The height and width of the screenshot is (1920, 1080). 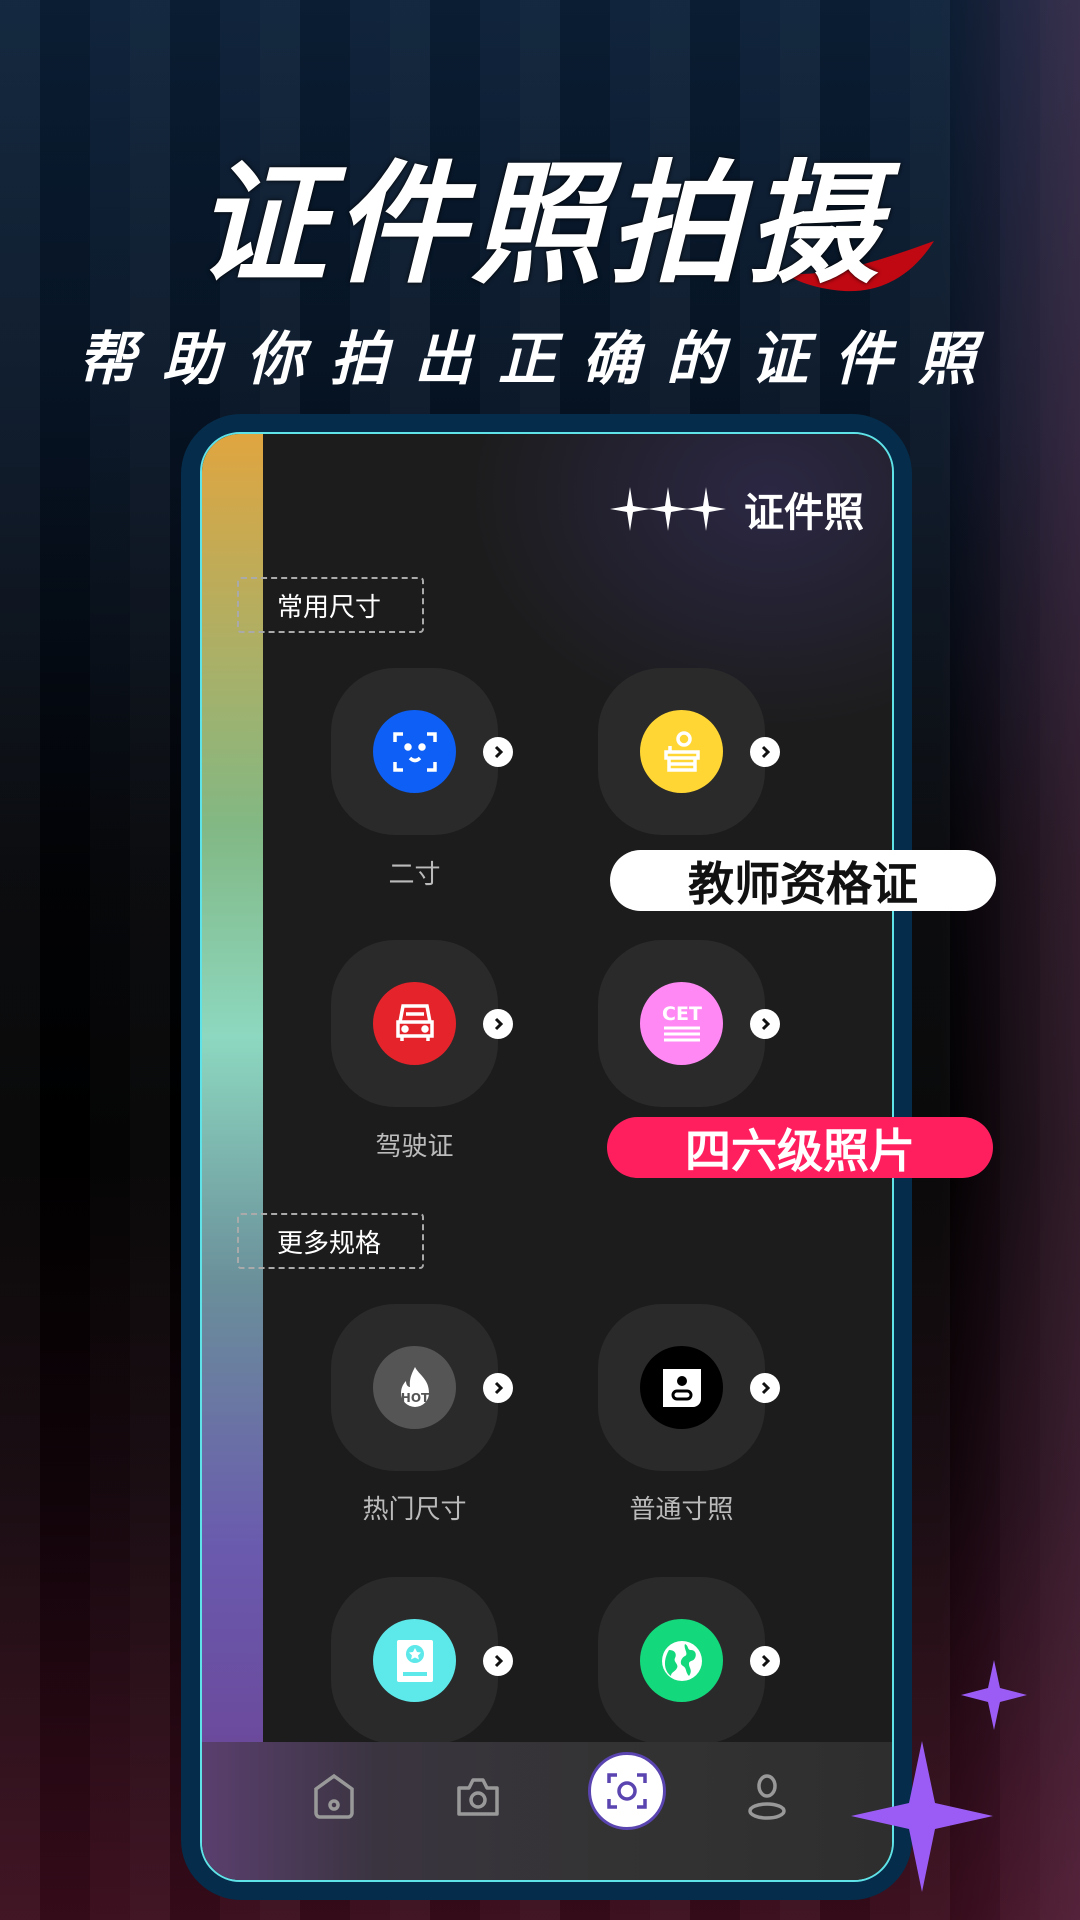 What do you see at coordinates (922, 1816) in the screenshot?
I see `sparkle-large-icon` at bounding box center [922, 1816].